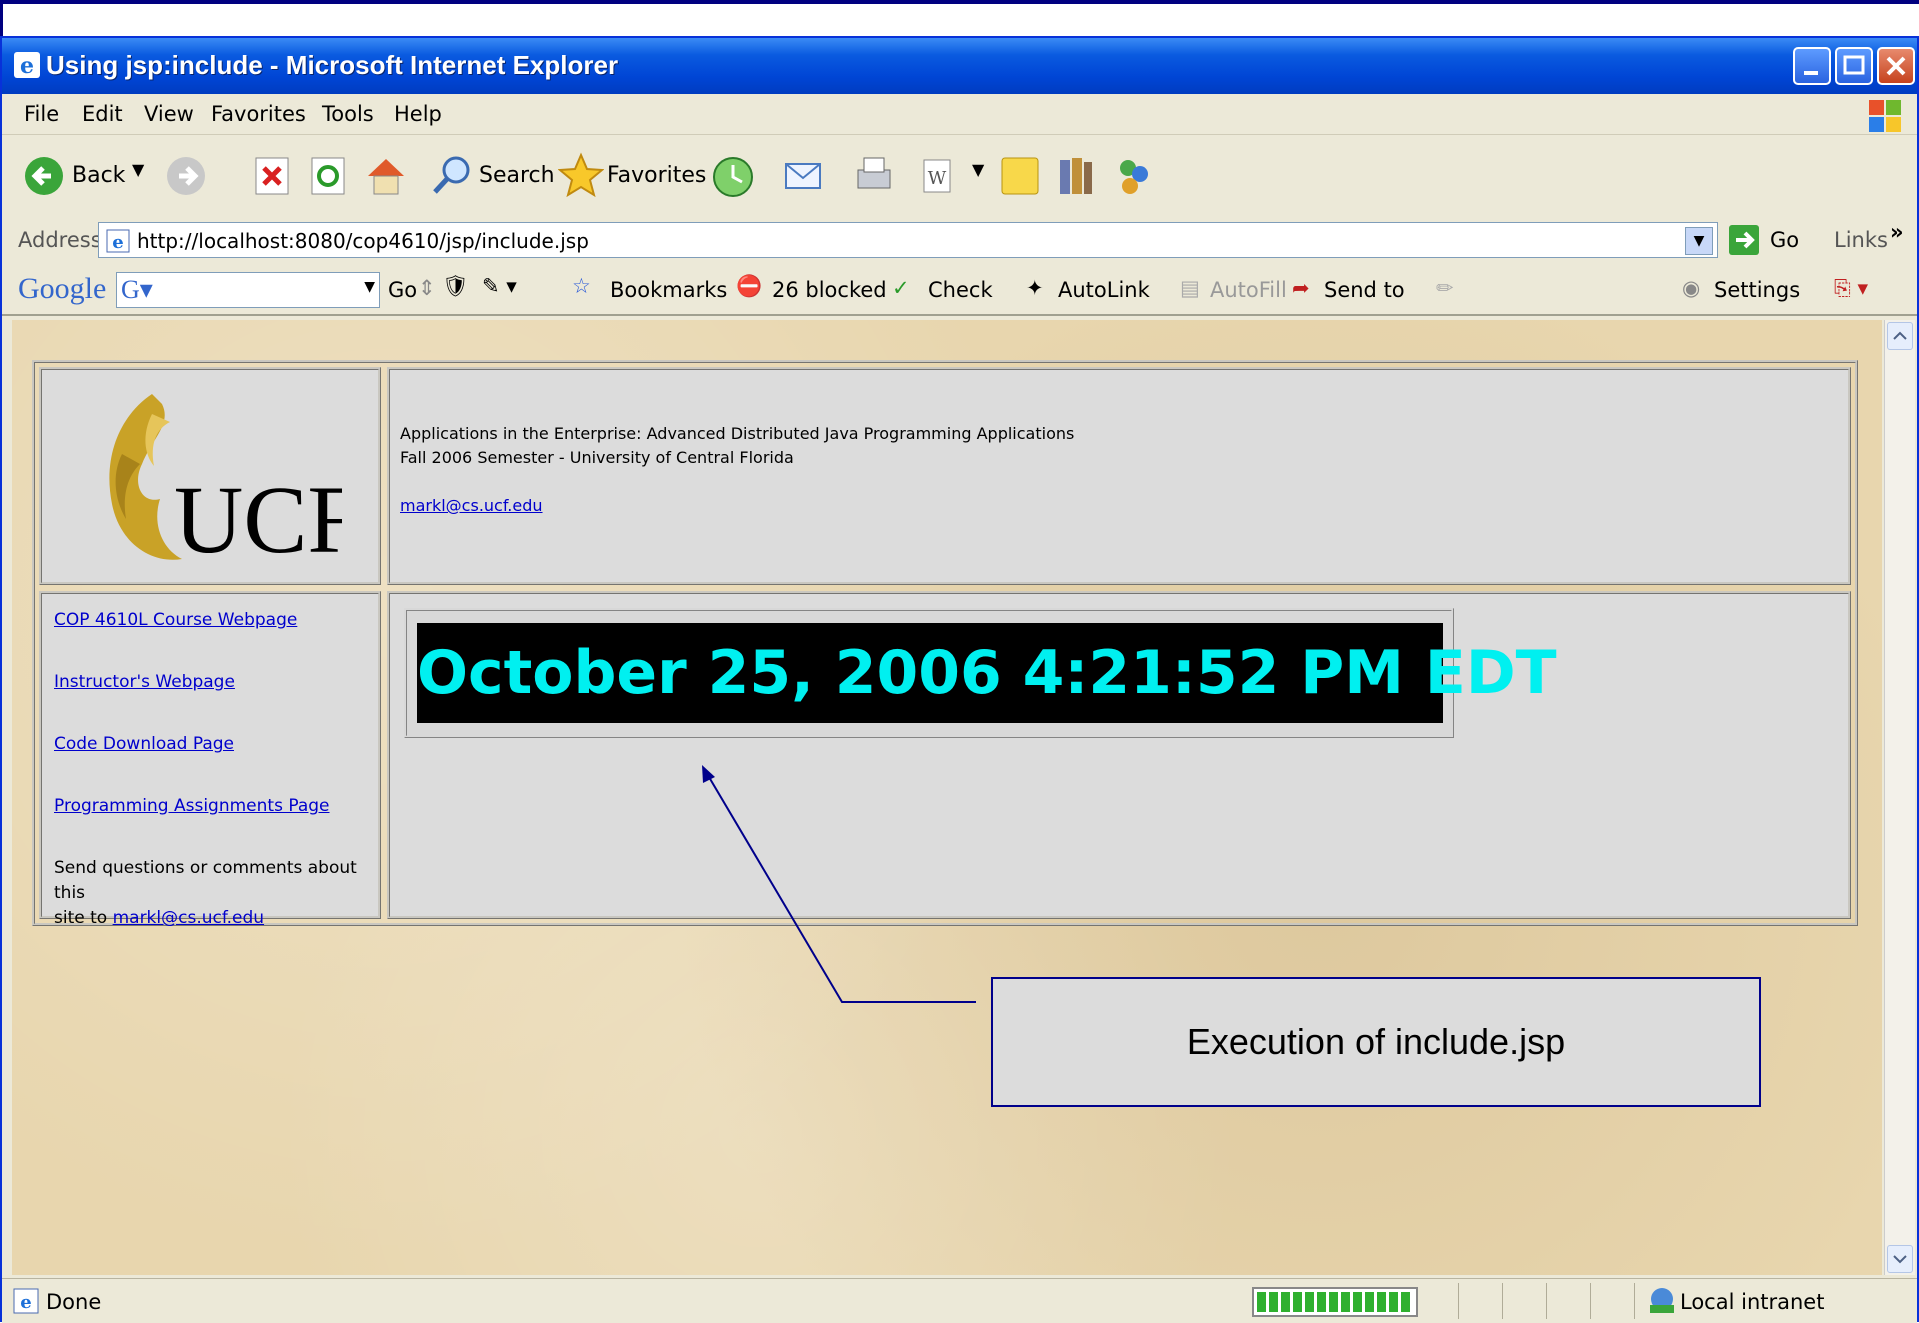 This screenshot has height=1323, width=1919. Describe the element at coordinates (1784, 240) in the screenshot. I see `go-button: Go` at that location.